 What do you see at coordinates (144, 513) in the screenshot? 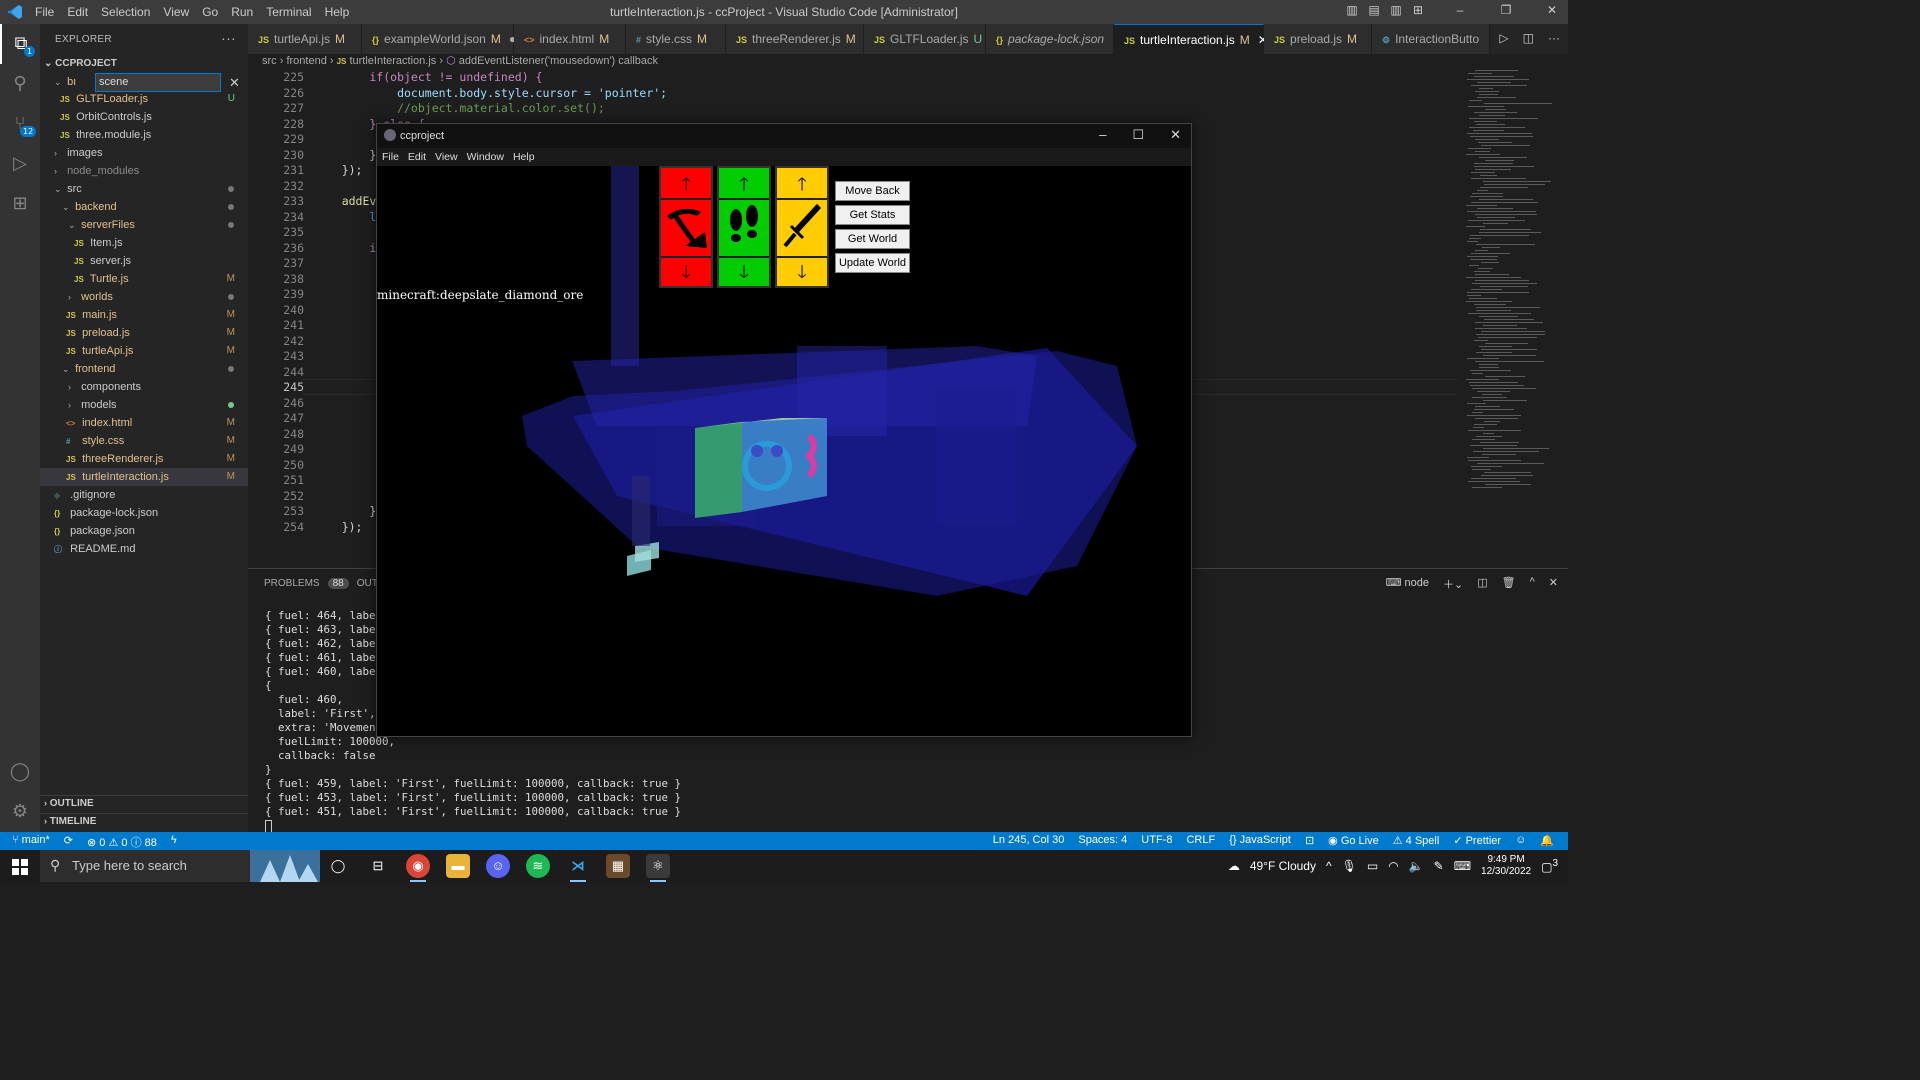
I see `tree-item-package-lock: {} package-lock.json` at bounding box center [144, 513].